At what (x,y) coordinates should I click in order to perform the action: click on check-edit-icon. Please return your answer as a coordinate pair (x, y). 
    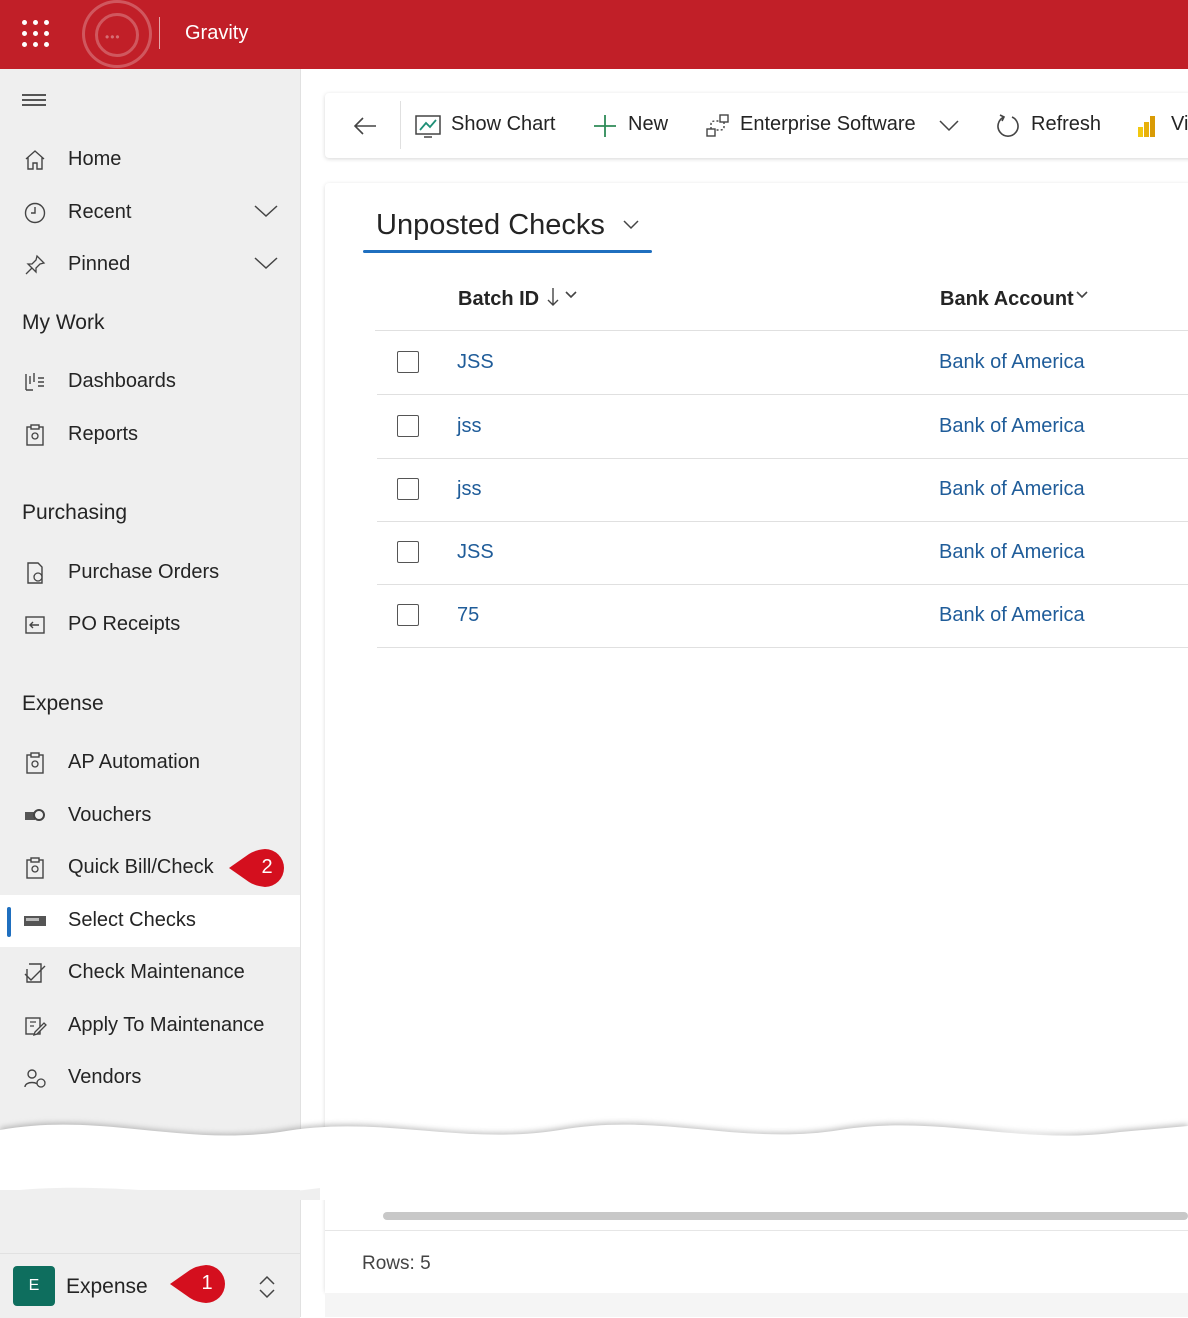
    Looking at the image, I should click on (35, 973).